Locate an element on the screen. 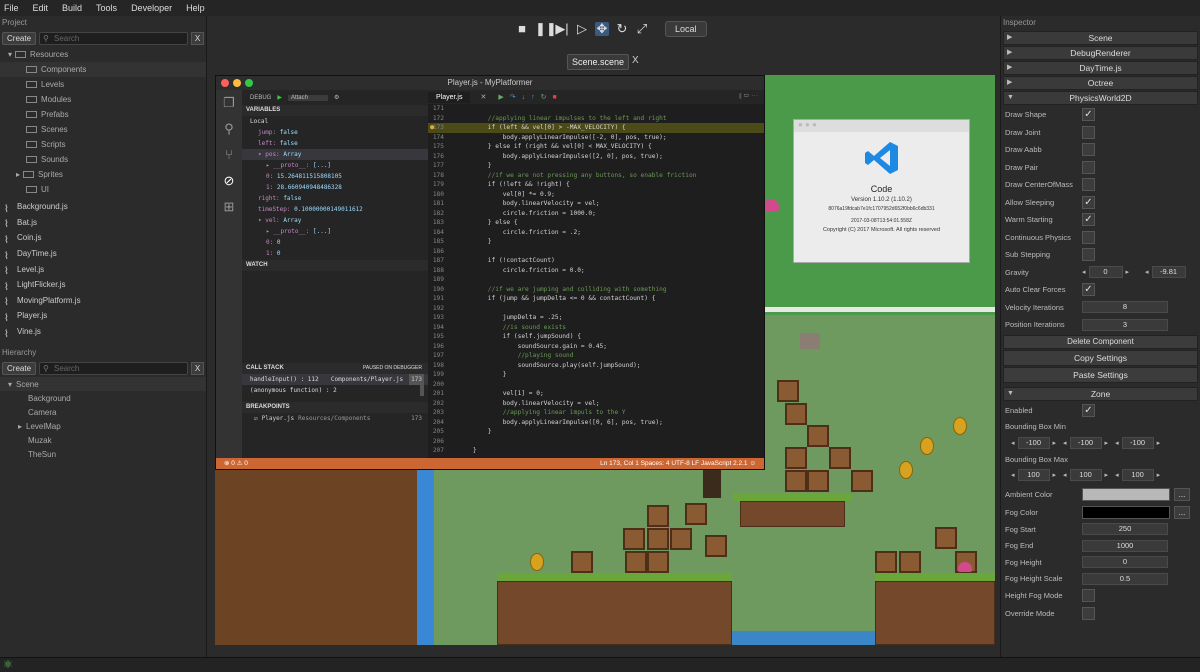 Image resolution: width=1200 pixels, height=672 pixels. step-into-icon: ↓ is located at coordinates (524, 97).